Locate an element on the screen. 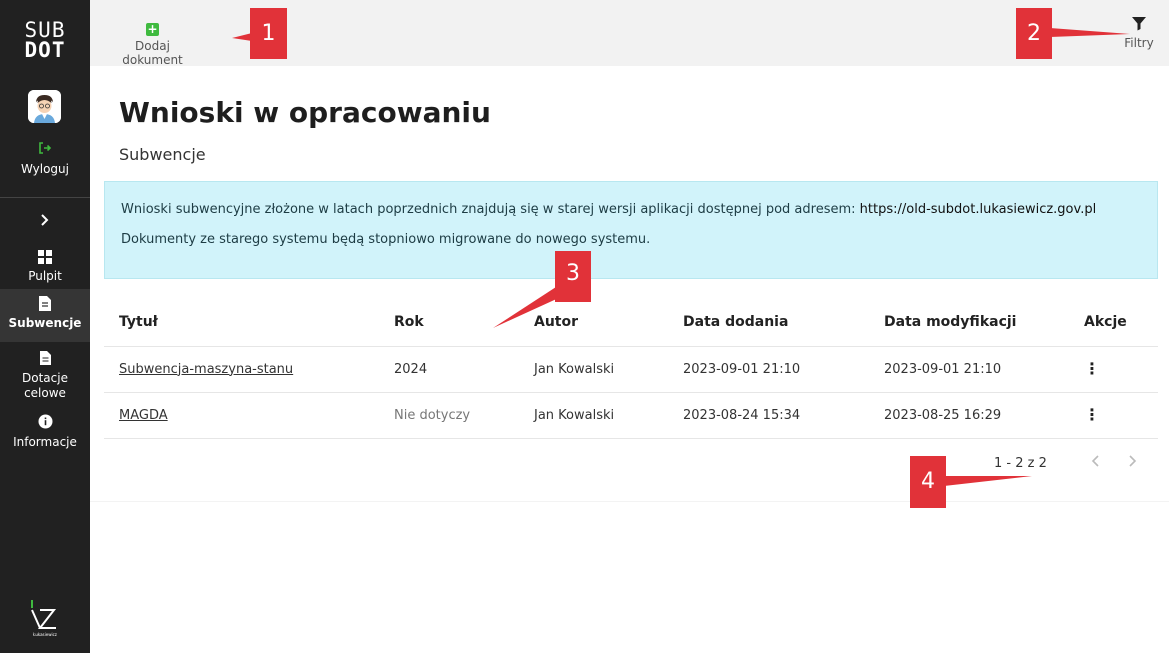 The width and height of the screenshot is (1169, 653). column-header-date-added: Data dodania is located at coordinates (768, 322).